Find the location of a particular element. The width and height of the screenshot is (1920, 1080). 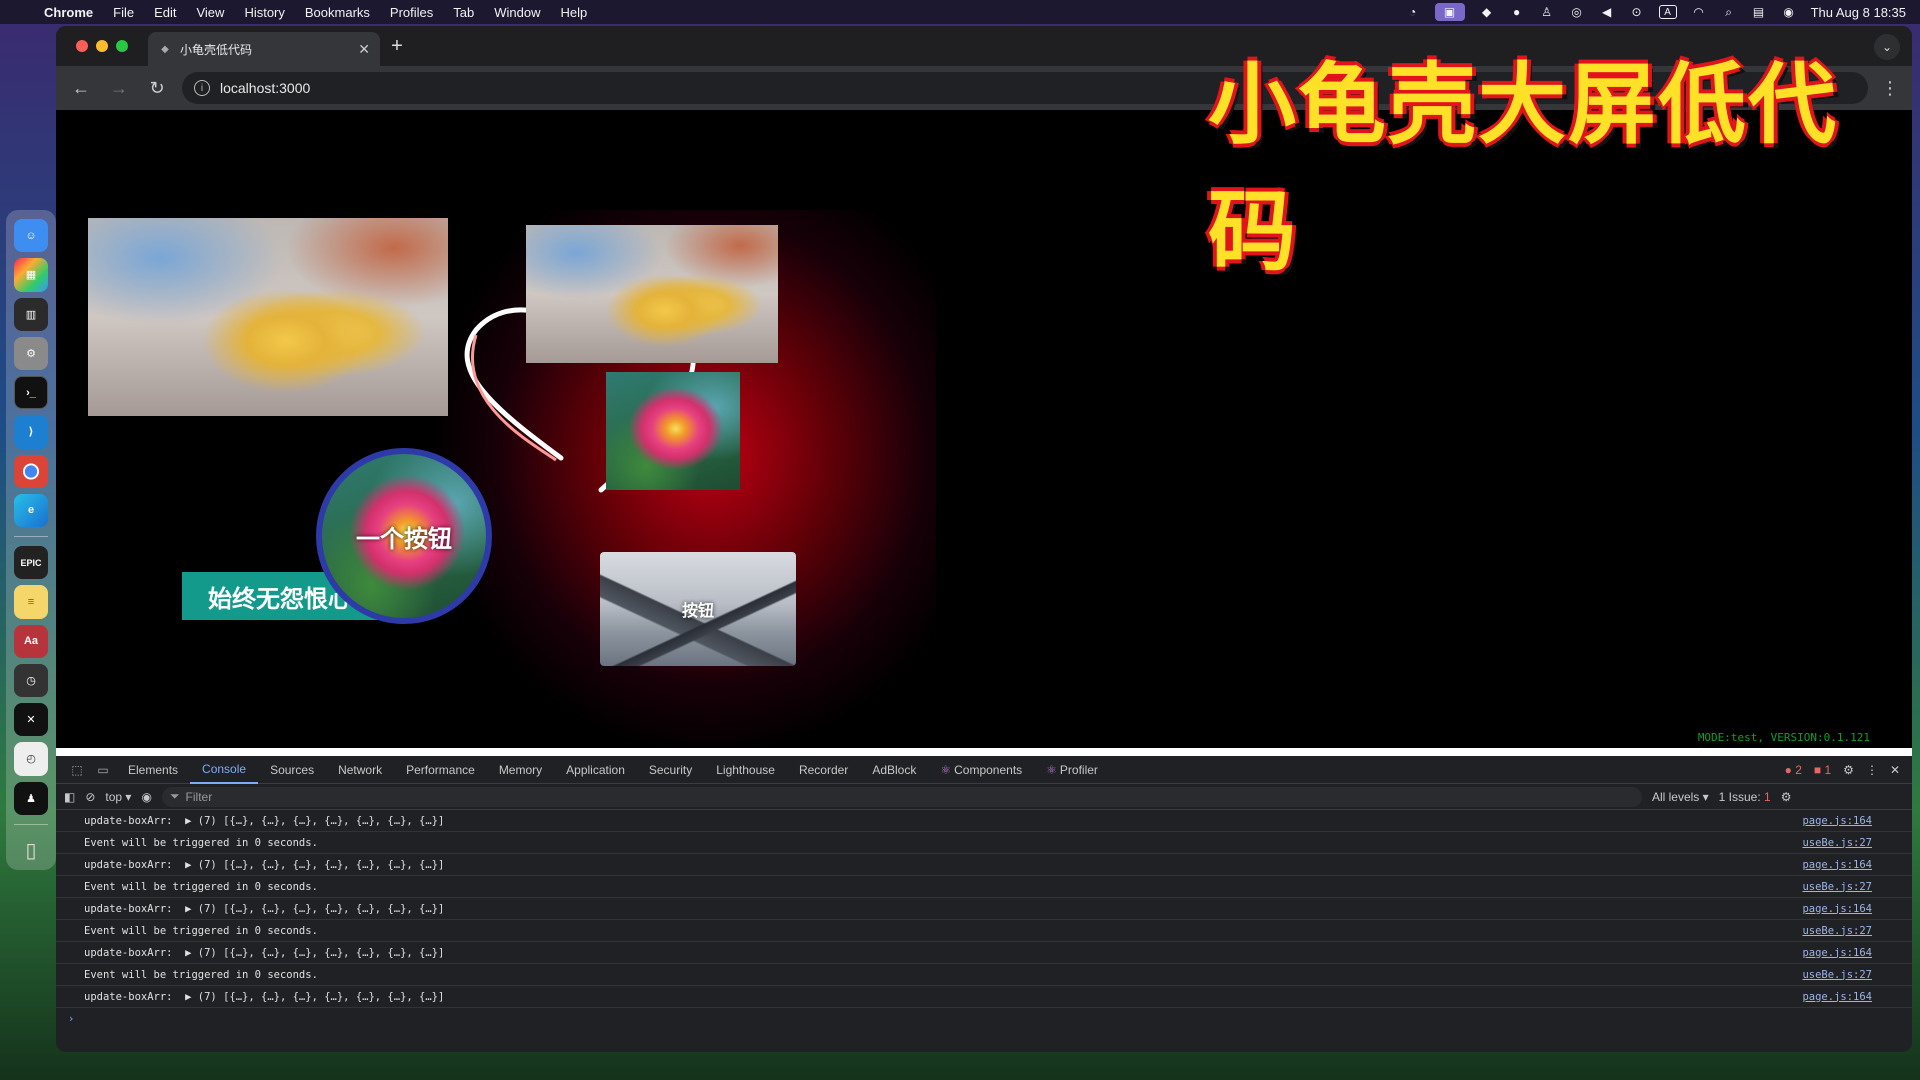

menubar-datetime: Thu Aug 8 18:35 is located at coordinates (1858, 12).